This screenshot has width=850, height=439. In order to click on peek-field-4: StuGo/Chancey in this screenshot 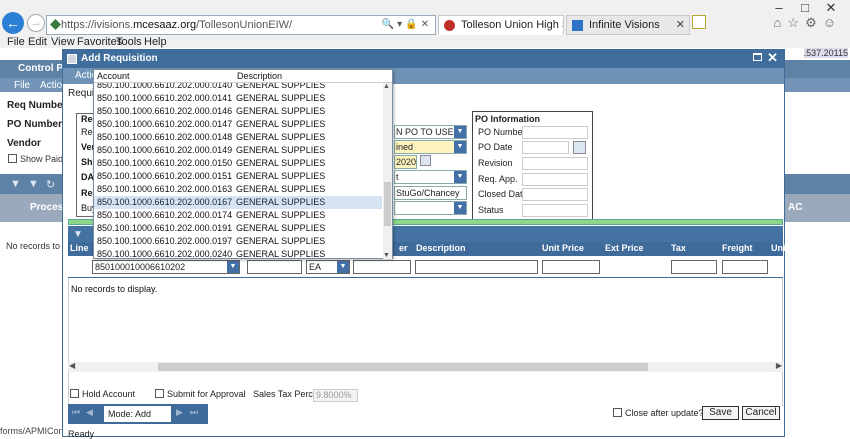, I will do `click(430, 193)`.